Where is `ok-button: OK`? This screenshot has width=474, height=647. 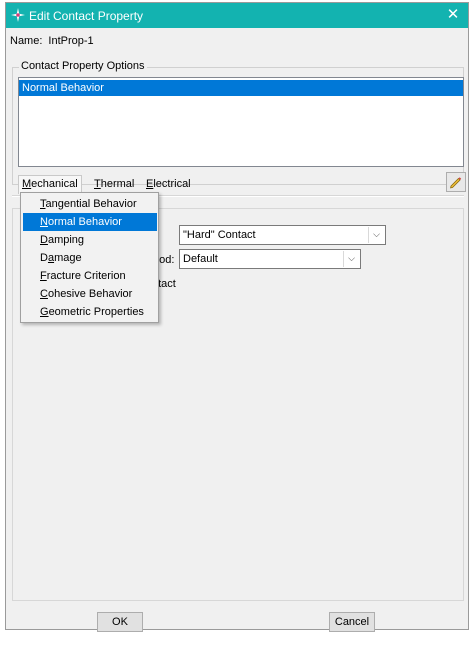
ok-button: OK is located at coordinates (120, 622).